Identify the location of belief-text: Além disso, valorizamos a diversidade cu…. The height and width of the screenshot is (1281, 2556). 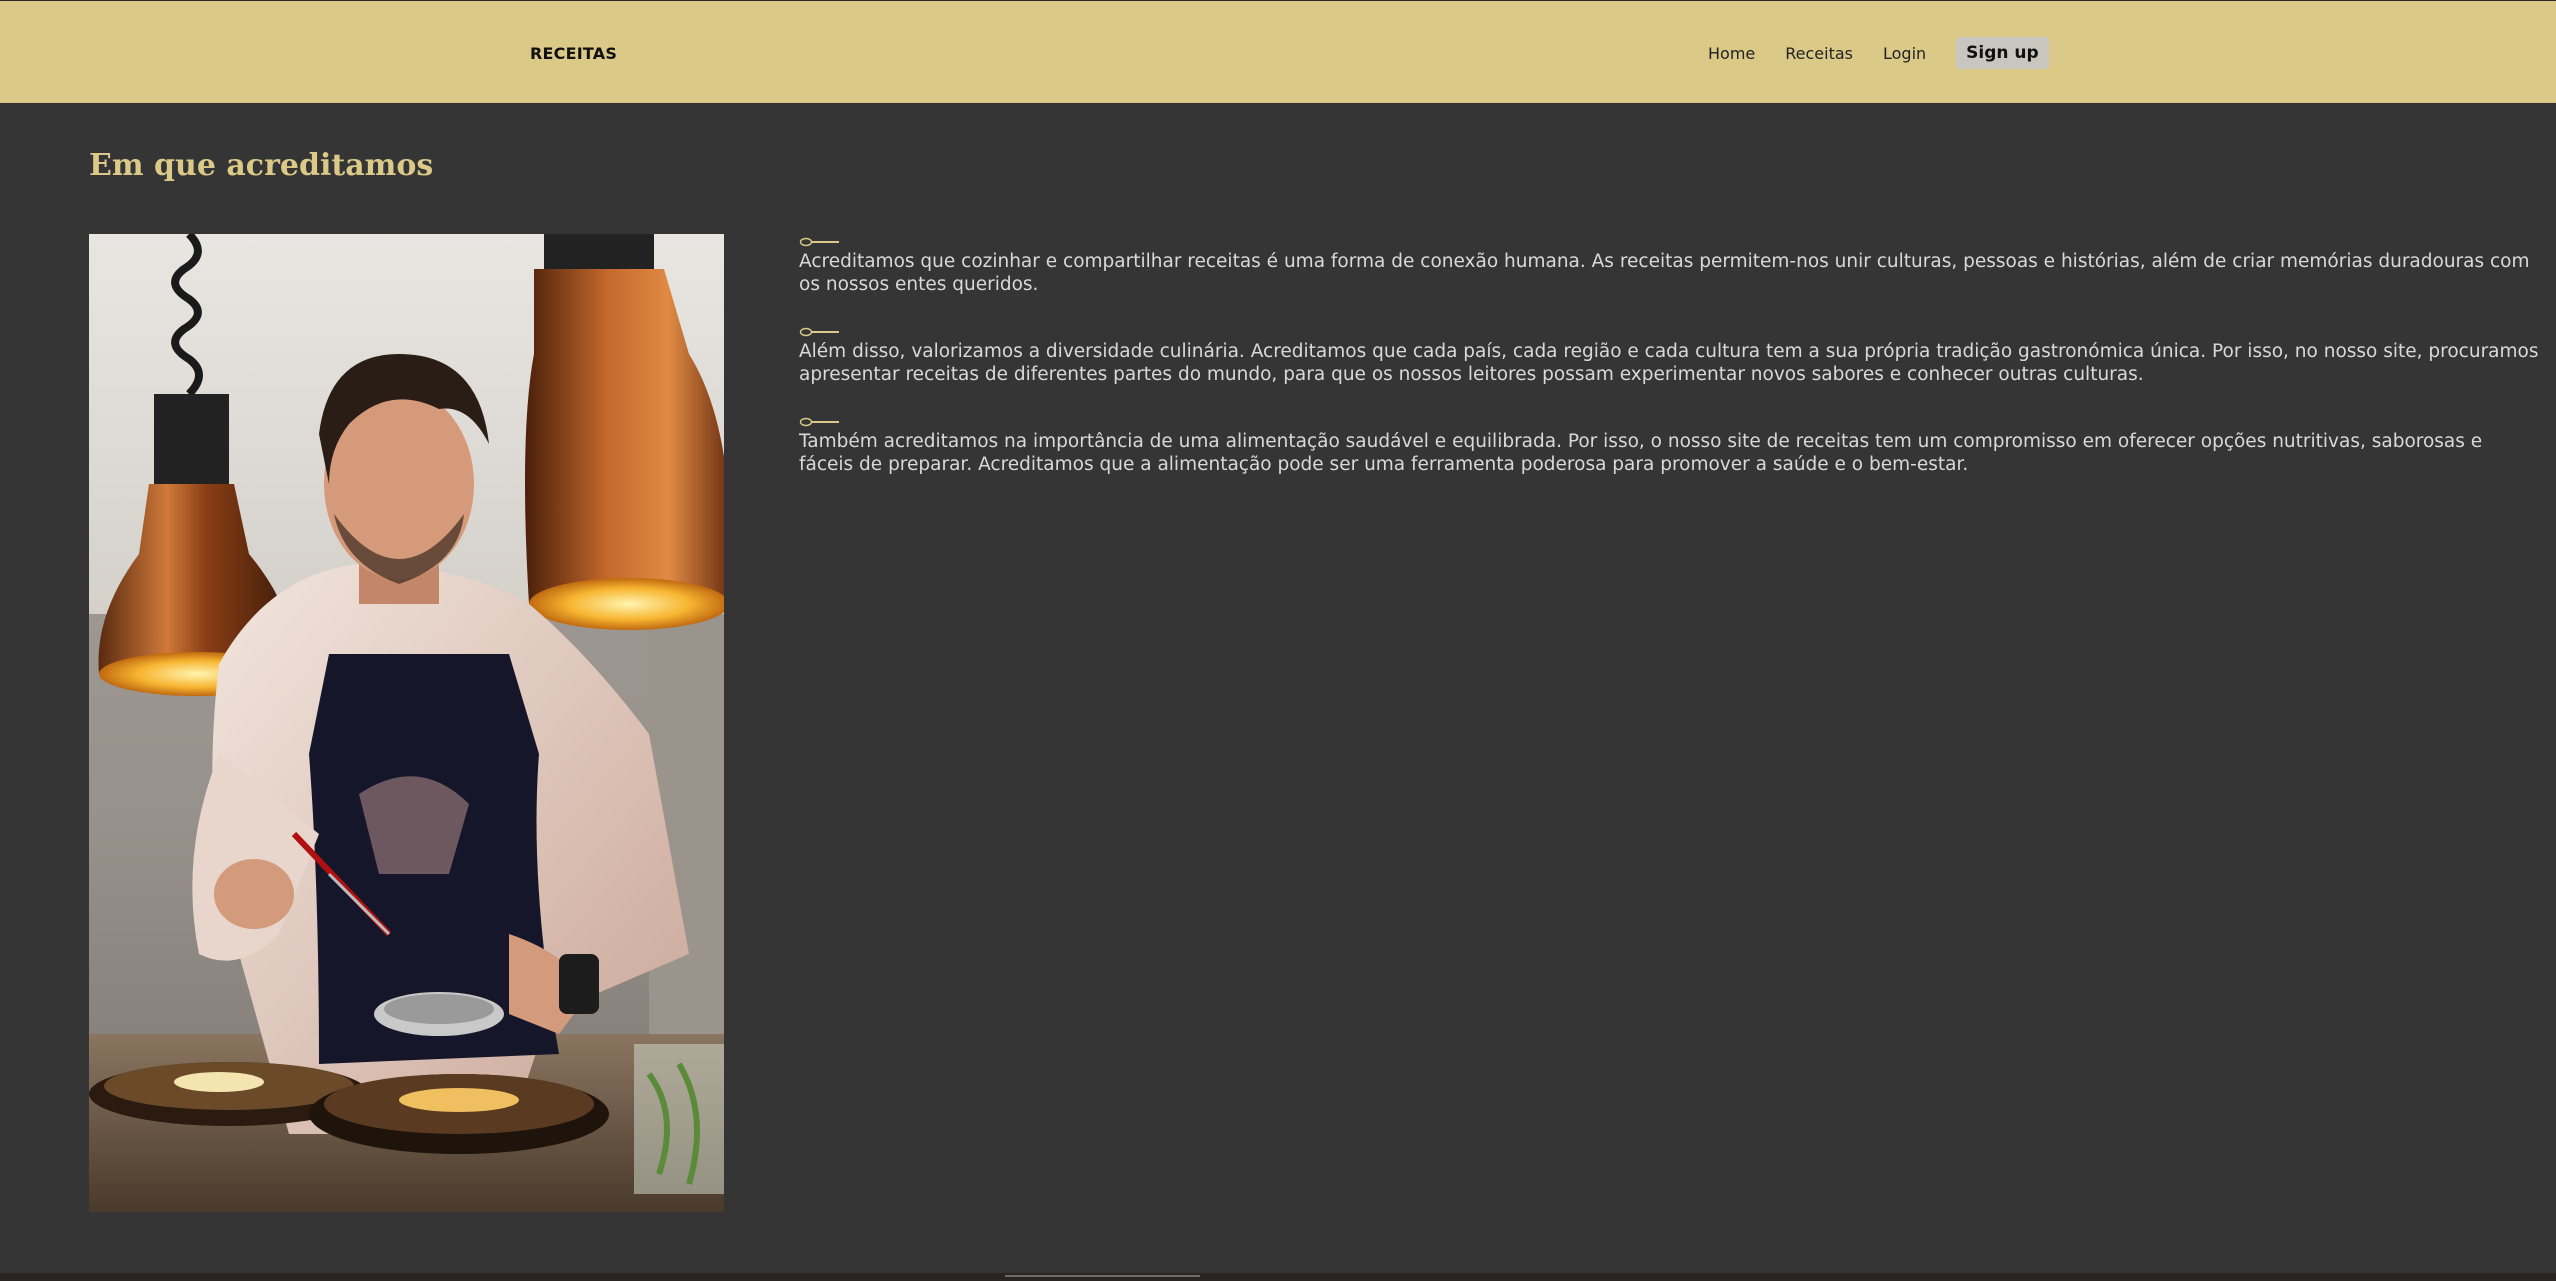
(1669, 363).